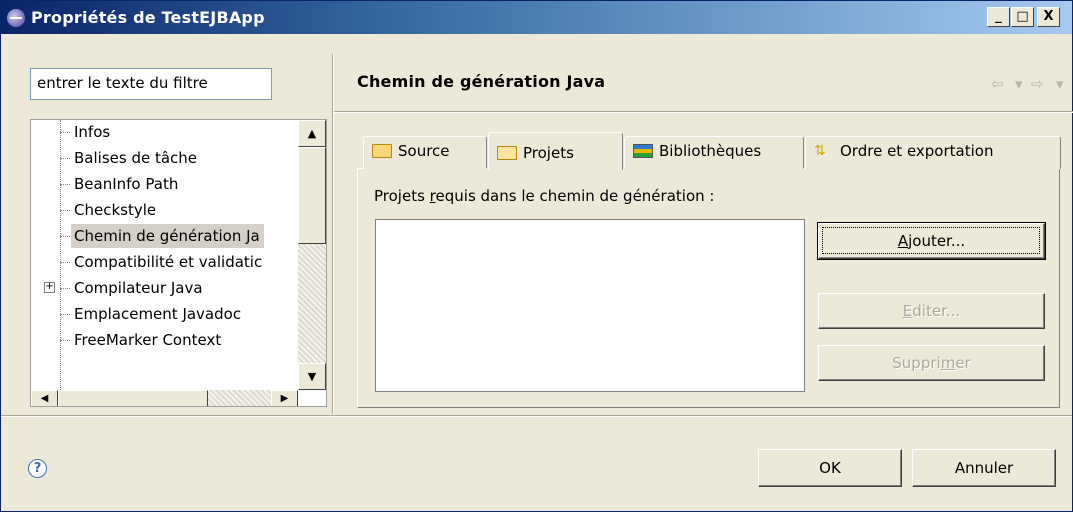  I want to click on help-icon: ?, so click(37, 468).